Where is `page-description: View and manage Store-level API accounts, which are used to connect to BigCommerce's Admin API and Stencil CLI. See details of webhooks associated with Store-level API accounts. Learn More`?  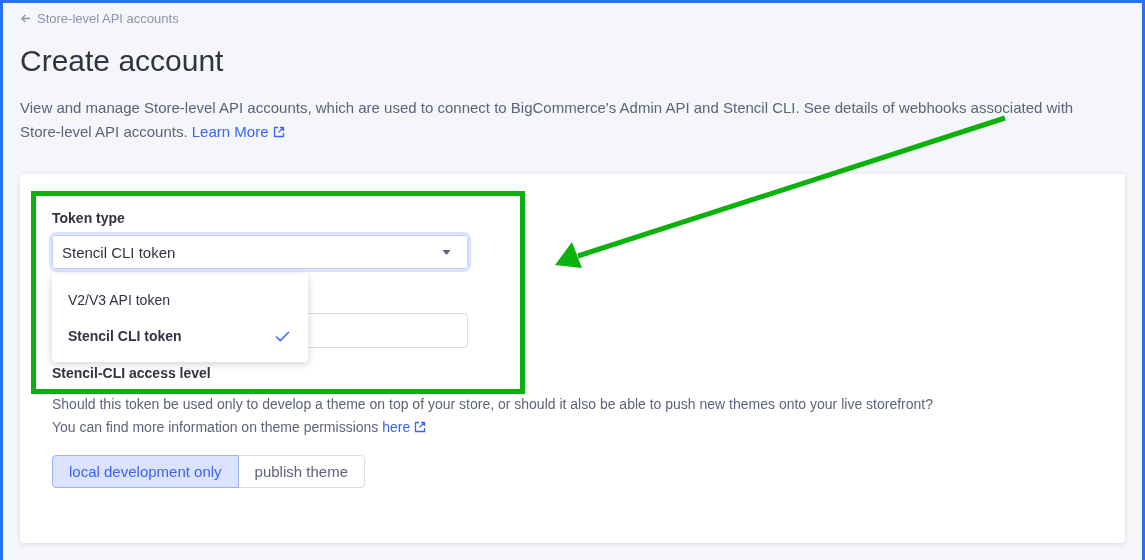 page-description: View and manage Store-level API accounts, which are used to connect to BigCommerce's Admin API and Stencil CLI. See details of webhooks associated with Store-level API accounts. Learn More is located at coordinates (547, 120).